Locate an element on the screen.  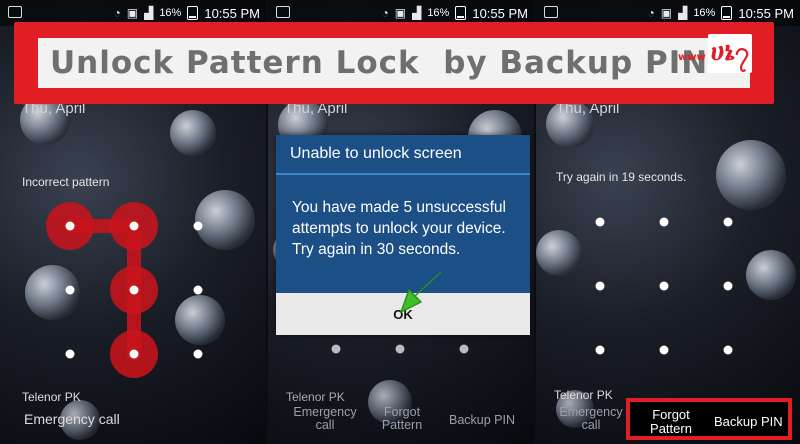
green-arrow-icon is located at coordinates (421, 292).